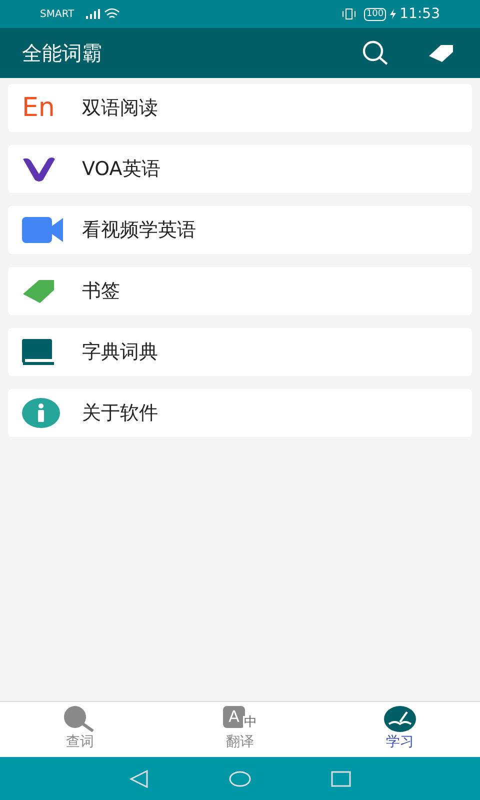 This screenshot has width=480, height=800. What do you see at coordinates (93, 14) in the screenshot?
I see `signal-icon` at bounding box center [93, 14].